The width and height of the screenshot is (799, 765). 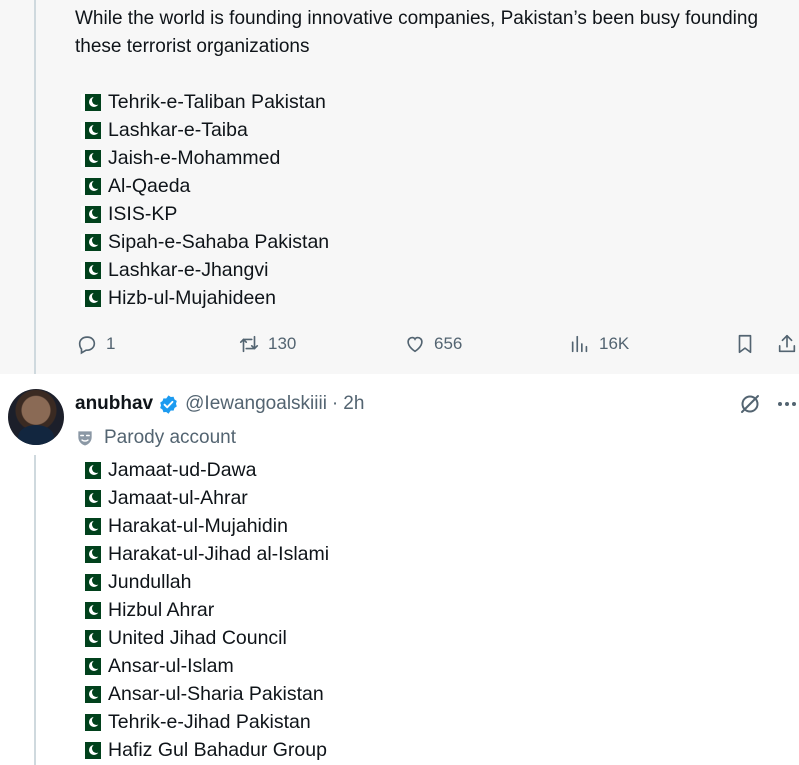 I want to click on list-item: Lashkar-e-Jhangvi, so click(x=205, y=270).